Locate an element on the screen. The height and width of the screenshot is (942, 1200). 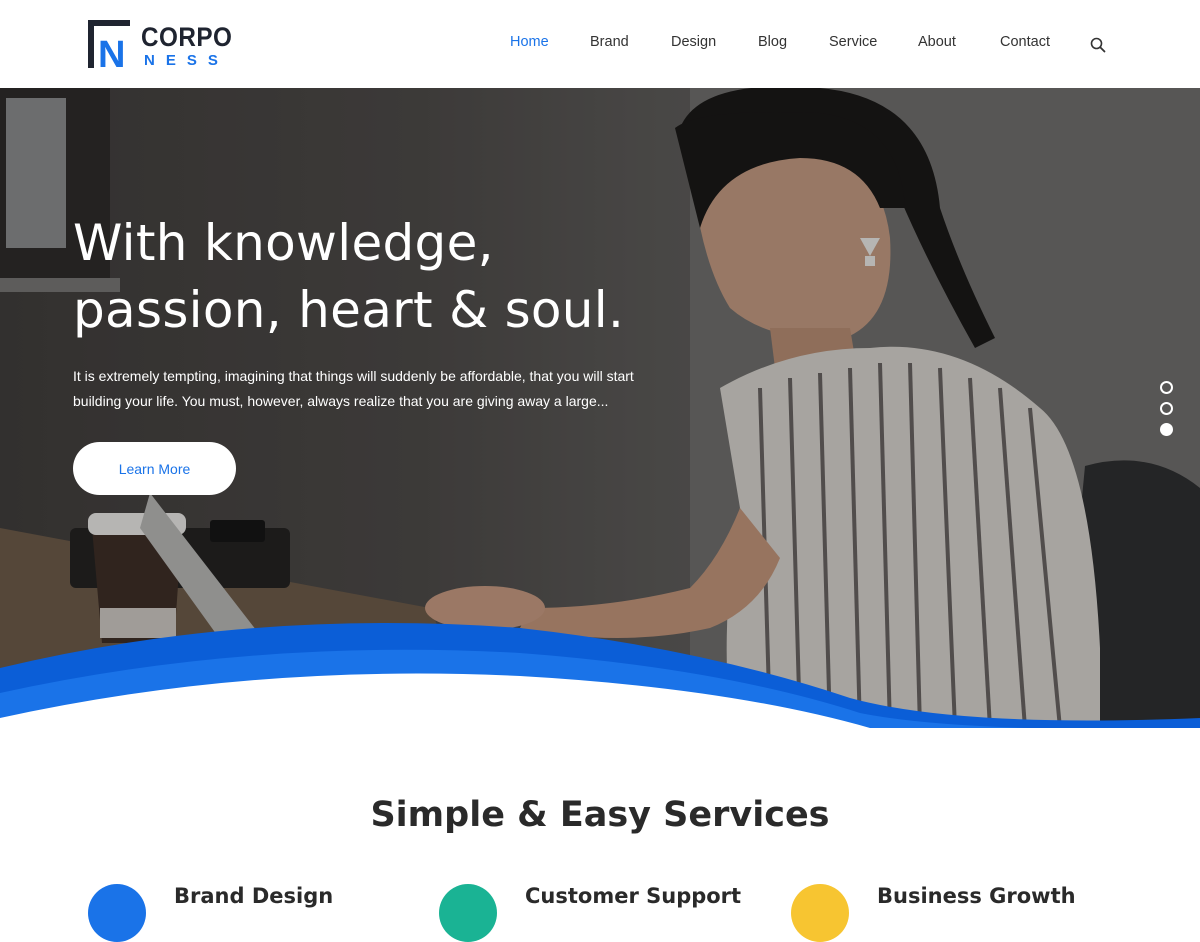
customer-support-icon is located at coordinates (468, 913).